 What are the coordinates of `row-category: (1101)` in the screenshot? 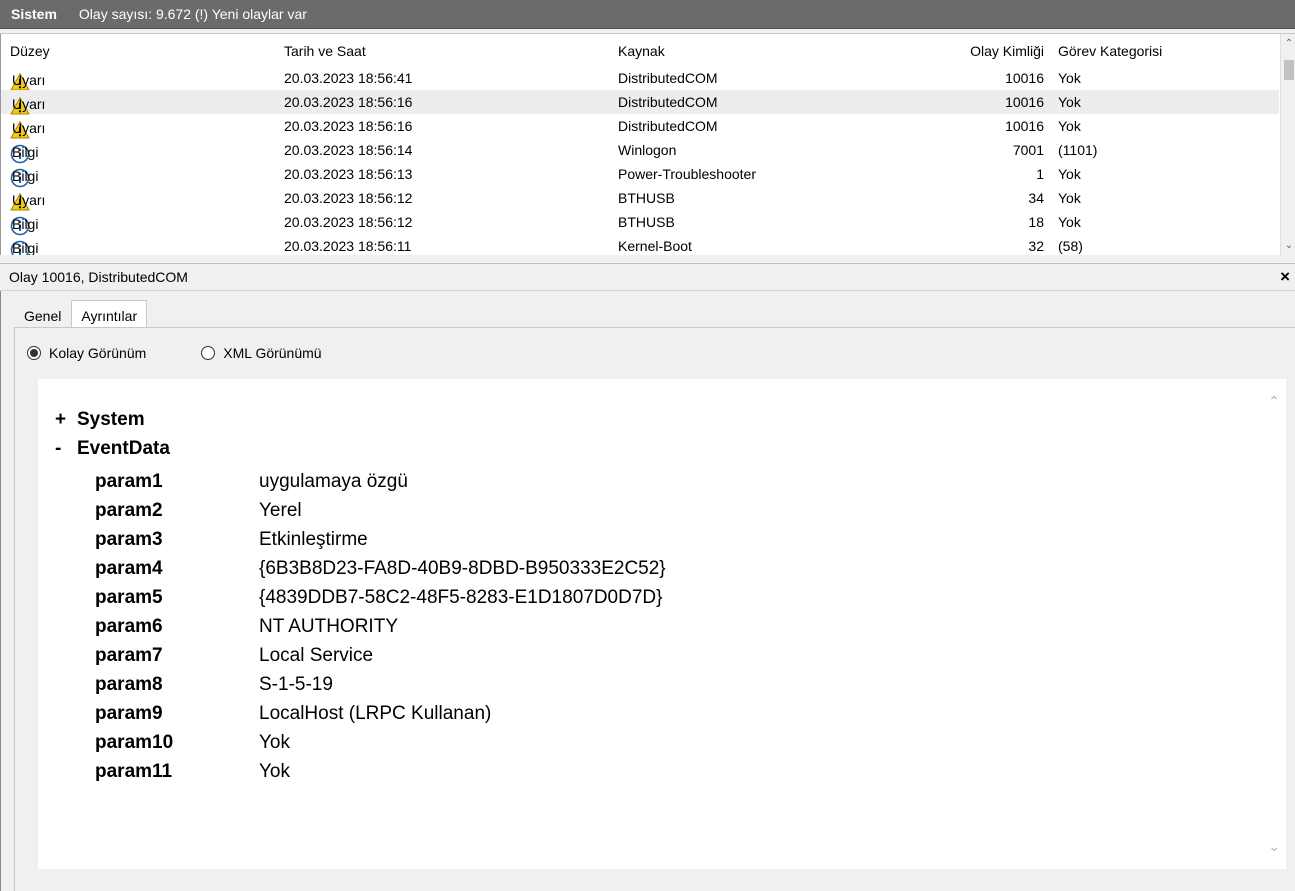 It's located at (1078, 150).